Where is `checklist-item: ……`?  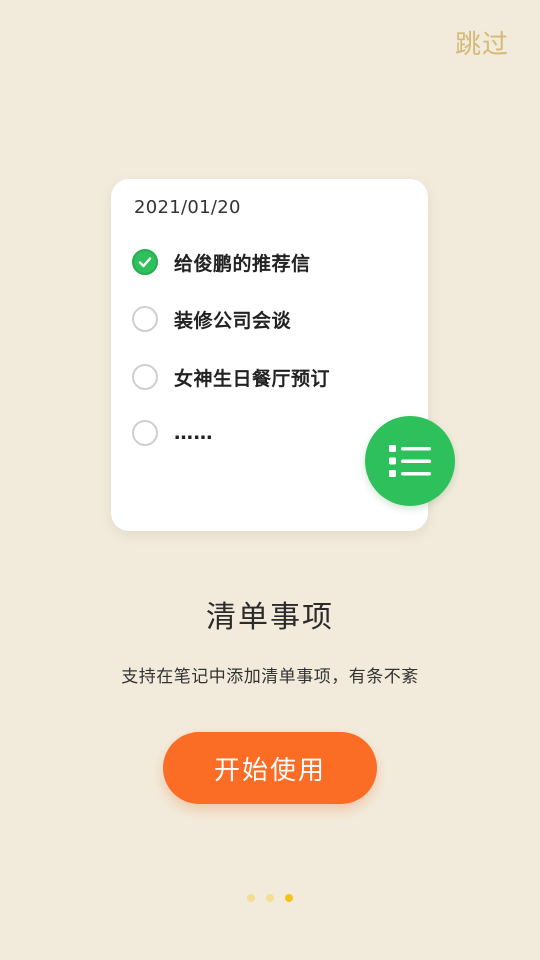
checklist-item: …… is located at coordinates (172, 433).